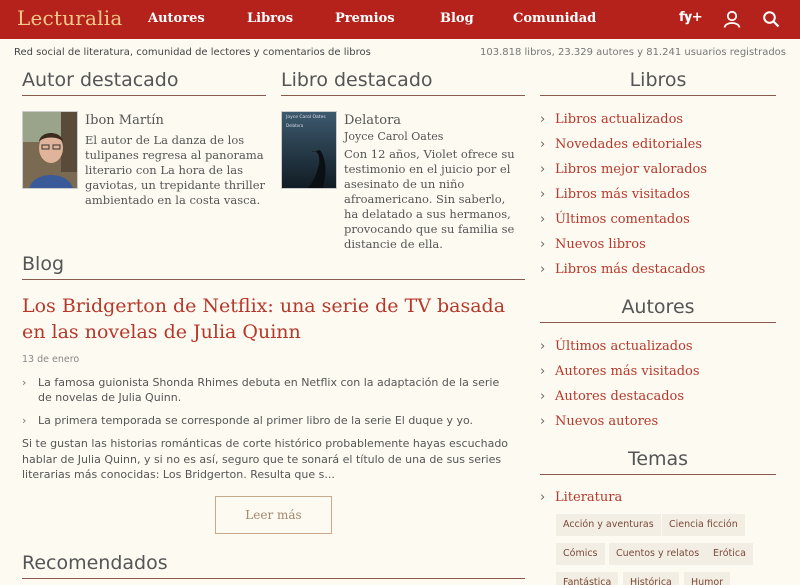 This screenshot has width=800, height=585. I want to click on temas-item: › Literatura, so click(658, 497).